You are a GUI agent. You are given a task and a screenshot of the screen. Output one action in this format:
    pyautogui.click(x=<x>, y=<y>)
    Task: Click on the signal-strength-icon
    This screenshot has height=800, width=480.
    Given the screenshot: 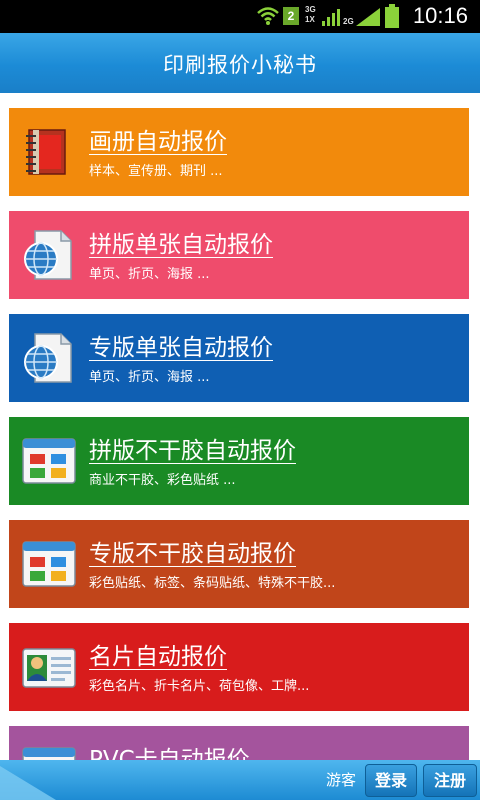 What is the action you would take?
    pyautogui.click(x=331, y=17)
    